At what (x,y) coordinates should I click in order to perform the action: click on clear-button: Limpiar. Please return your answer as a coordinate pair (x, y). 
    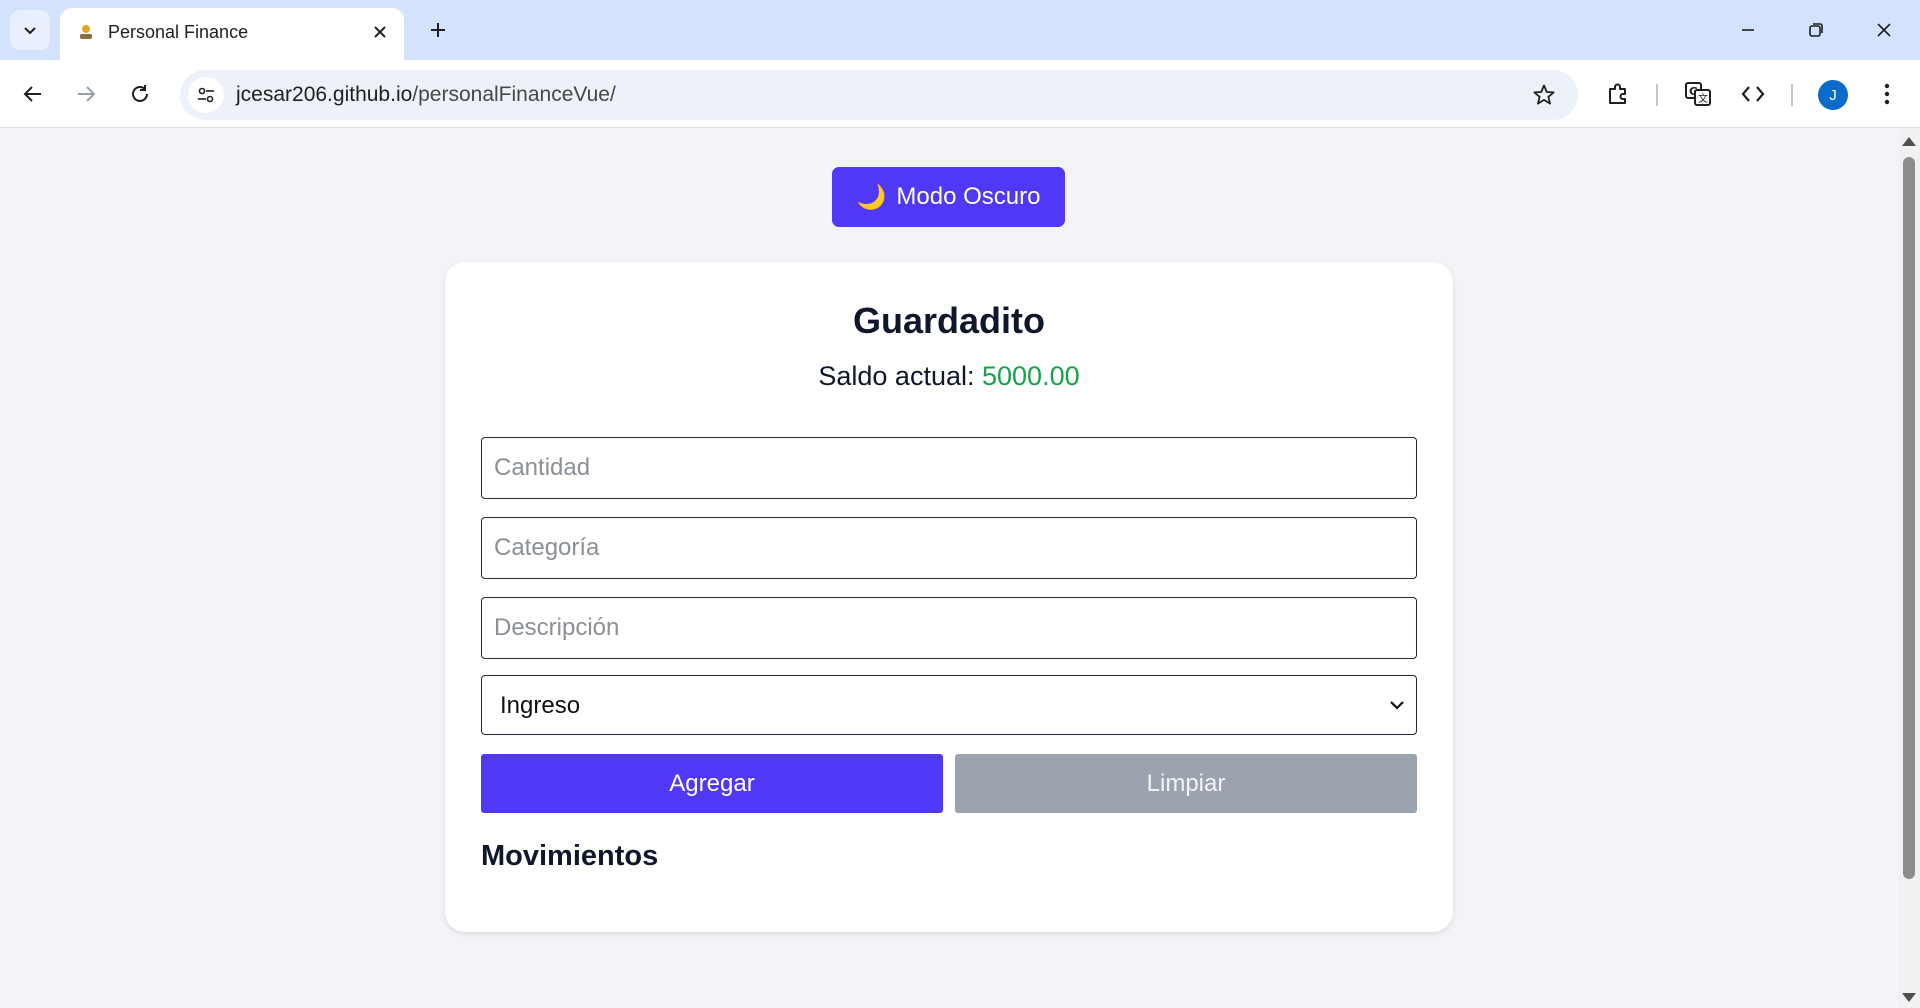
    Looking at the image, I should click on (1186, 783).